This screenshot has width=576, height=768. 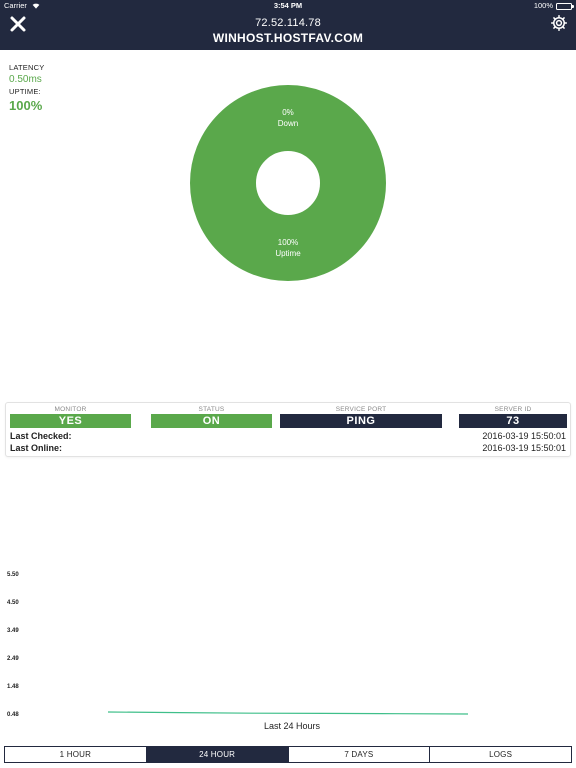 I want to click on donut-up-label: 100% Uptime, so click(x=288, y=248).